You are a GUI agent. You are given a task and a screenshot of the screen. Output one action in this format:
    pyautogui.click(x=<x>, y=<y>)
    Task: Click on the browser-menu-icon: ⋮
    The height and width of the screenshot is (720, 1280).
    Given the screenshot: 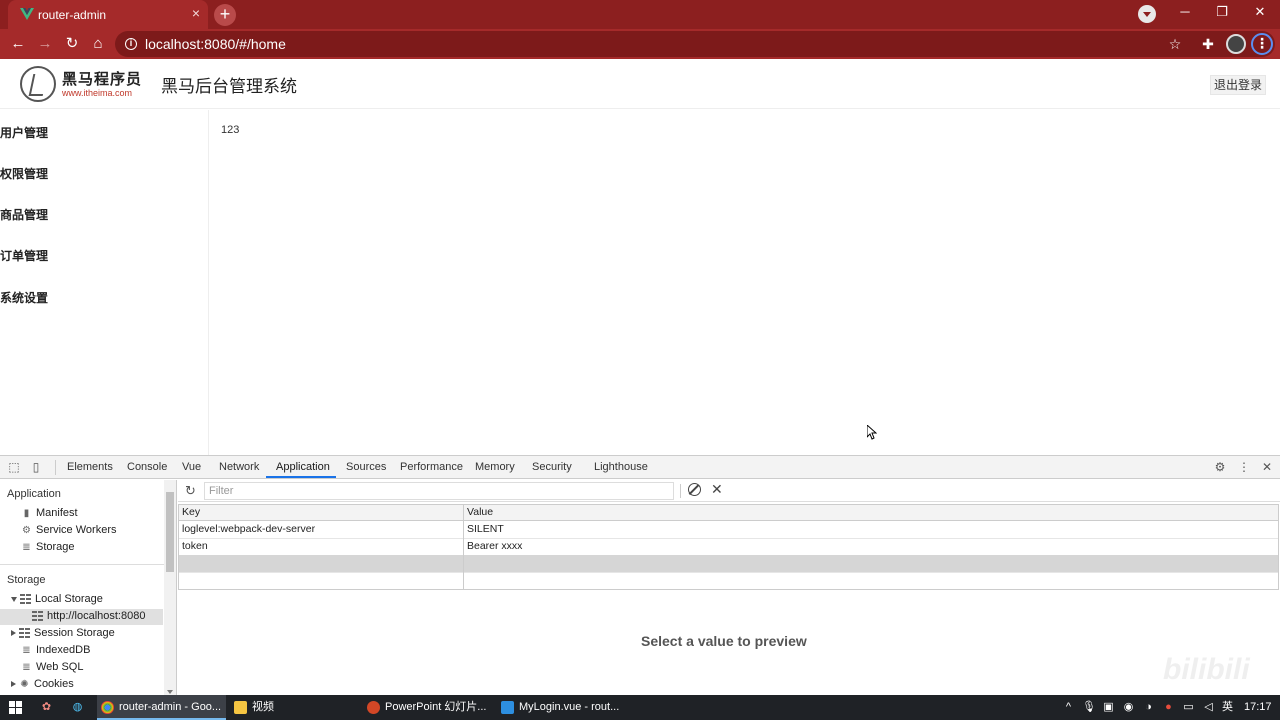 What is the action you would take?
    pyautogui.click(x=1262, y=44)
    